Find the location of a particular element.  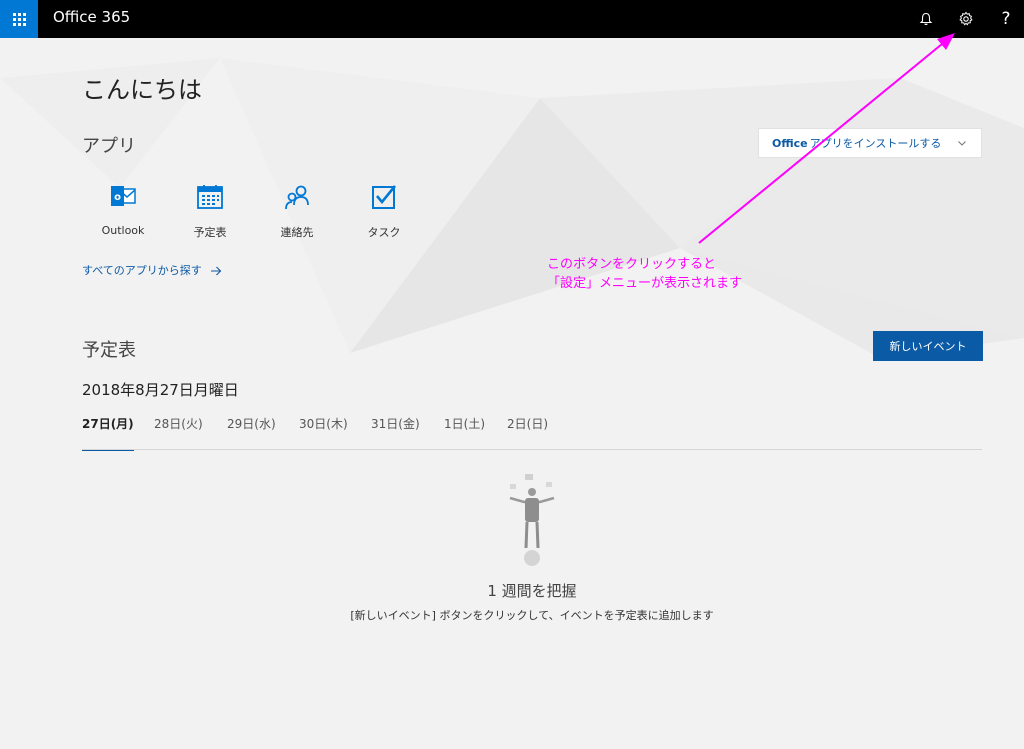

app-label-people: 連絡先 is located at coordinates (297, 232).